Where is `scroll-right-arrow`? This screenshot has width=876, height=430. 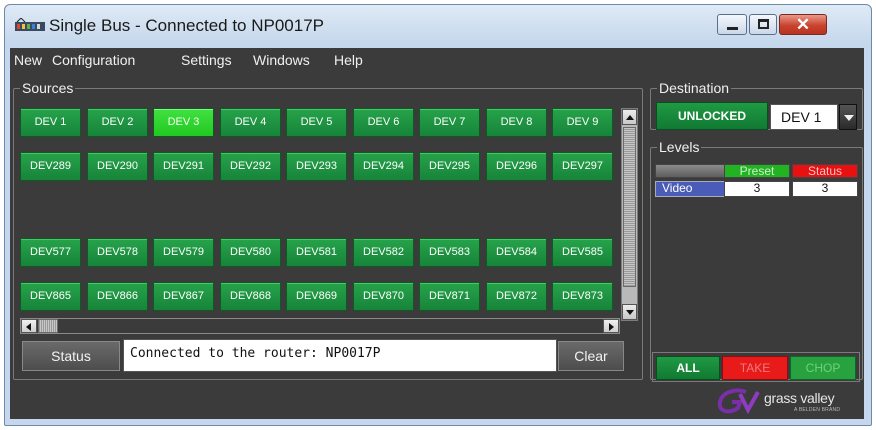 scroll-right-arrow is located at coordinates (611, 326).